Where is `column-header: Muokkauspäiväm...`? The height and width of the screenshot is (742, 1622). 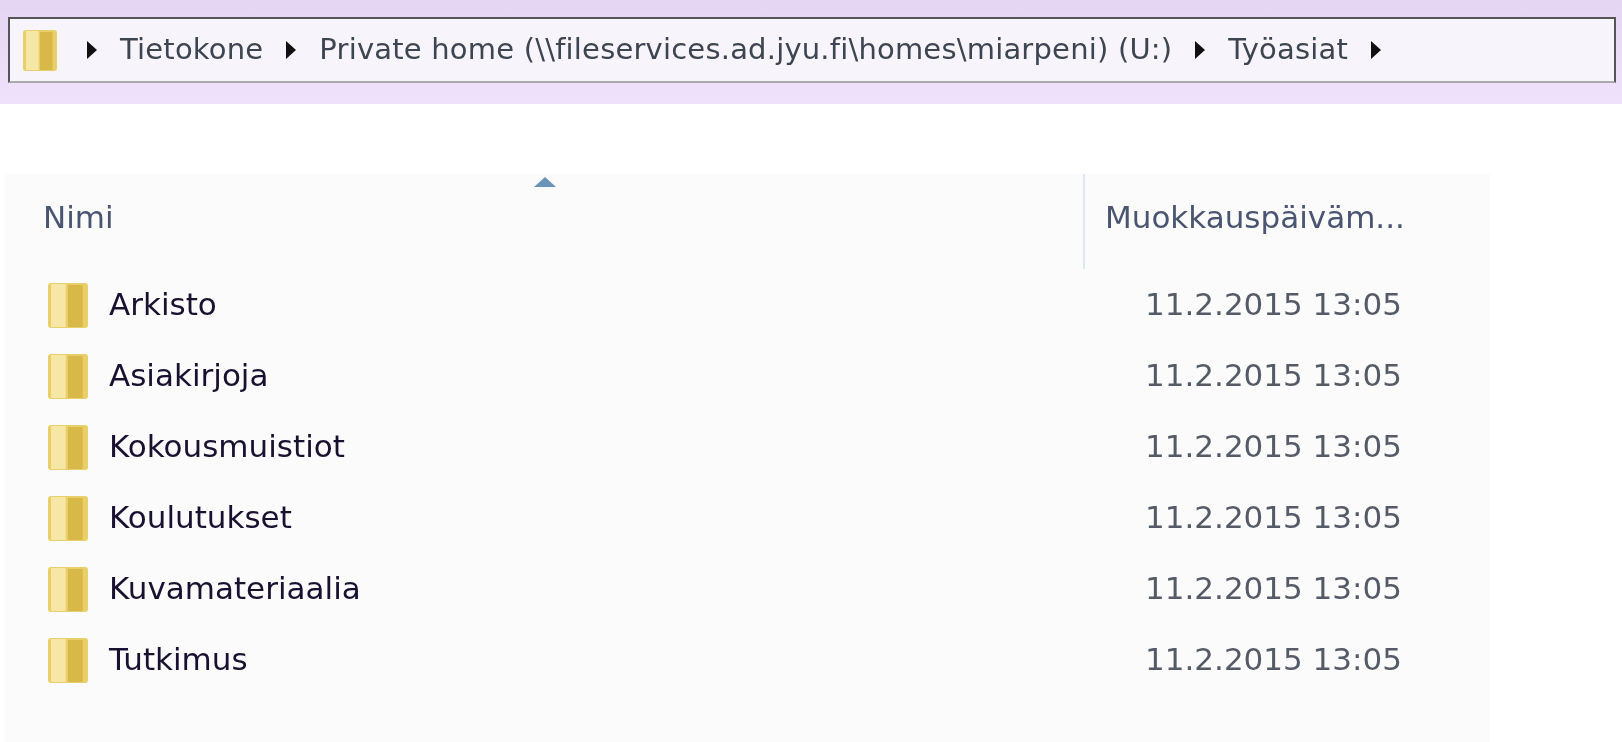
column-header: Muokkauspäiväm... is located at coordinates (1244, 221).